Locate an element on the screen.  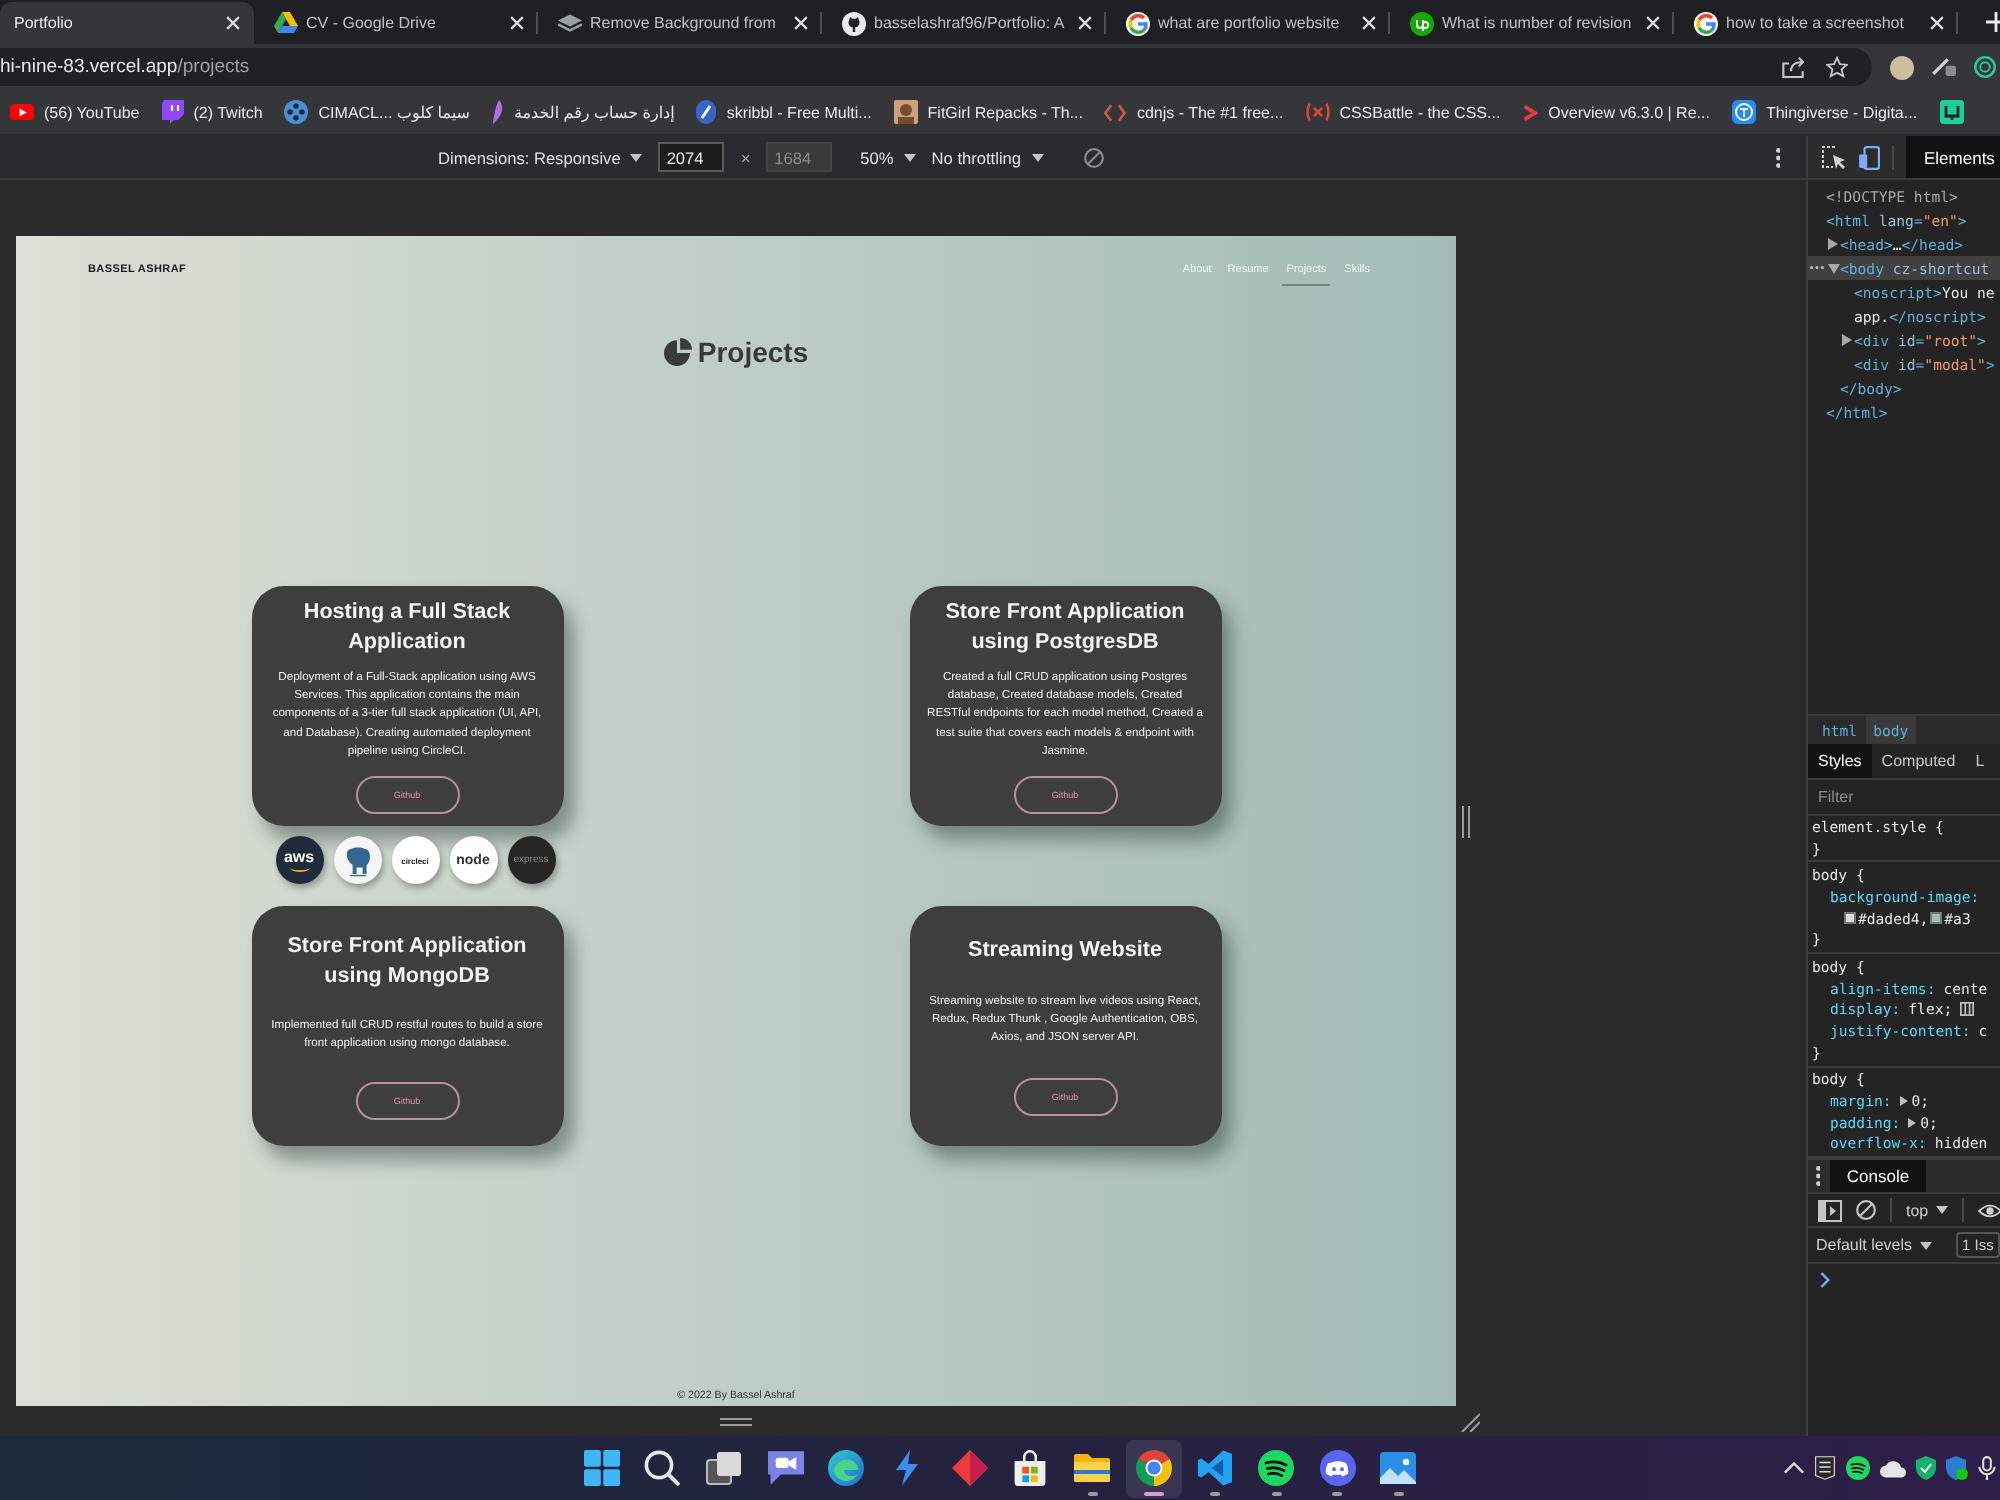
pane-tab: Styles is located at coordinates (1840, 761).